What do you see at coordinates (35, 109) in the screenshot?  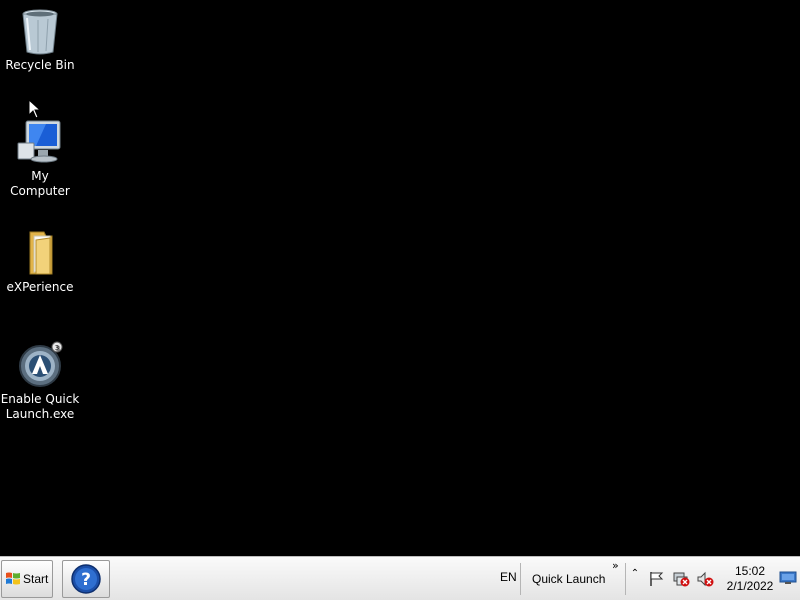 I see `mouse-pointer-icon` at bounding box center [35, 109].